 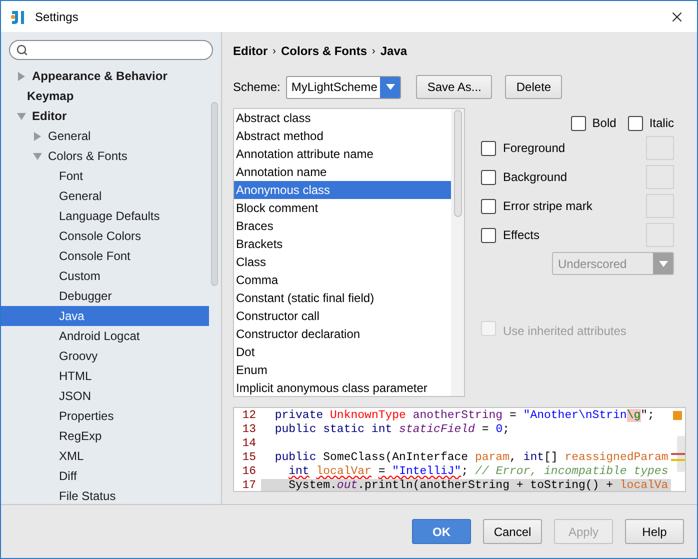 I want to click on tree-item: Debugger, so click(x=105, y=296).